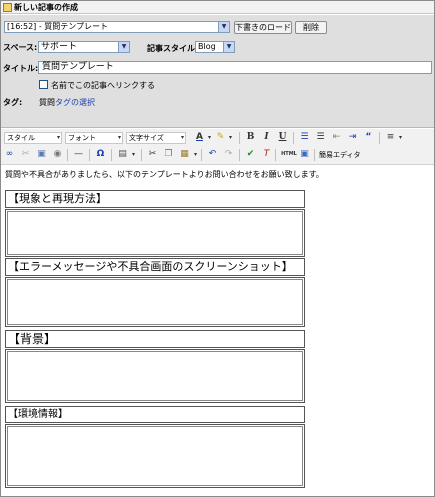  Describe the element at coordinates (117, 27) in the screenshot. I see `template-select: [16:52] - 質問テンプレート ▼` at that location.